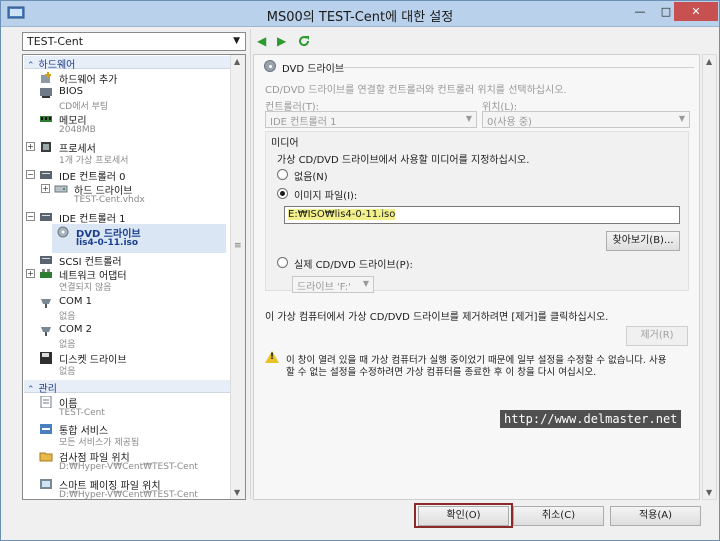  Describe the element at coordinates (134, 41) in the screenshot. I see `vm-selector: TEST-Cent ▼` at that location.